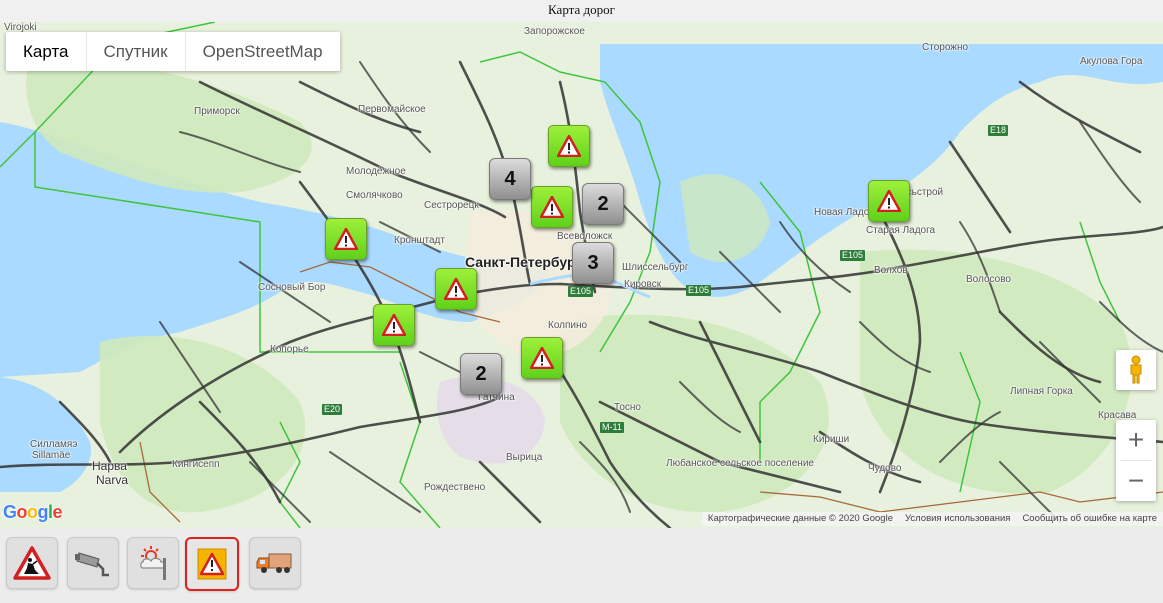  I want to click on city-label-kronshtadt: Кронштадт, so click(419, 240).